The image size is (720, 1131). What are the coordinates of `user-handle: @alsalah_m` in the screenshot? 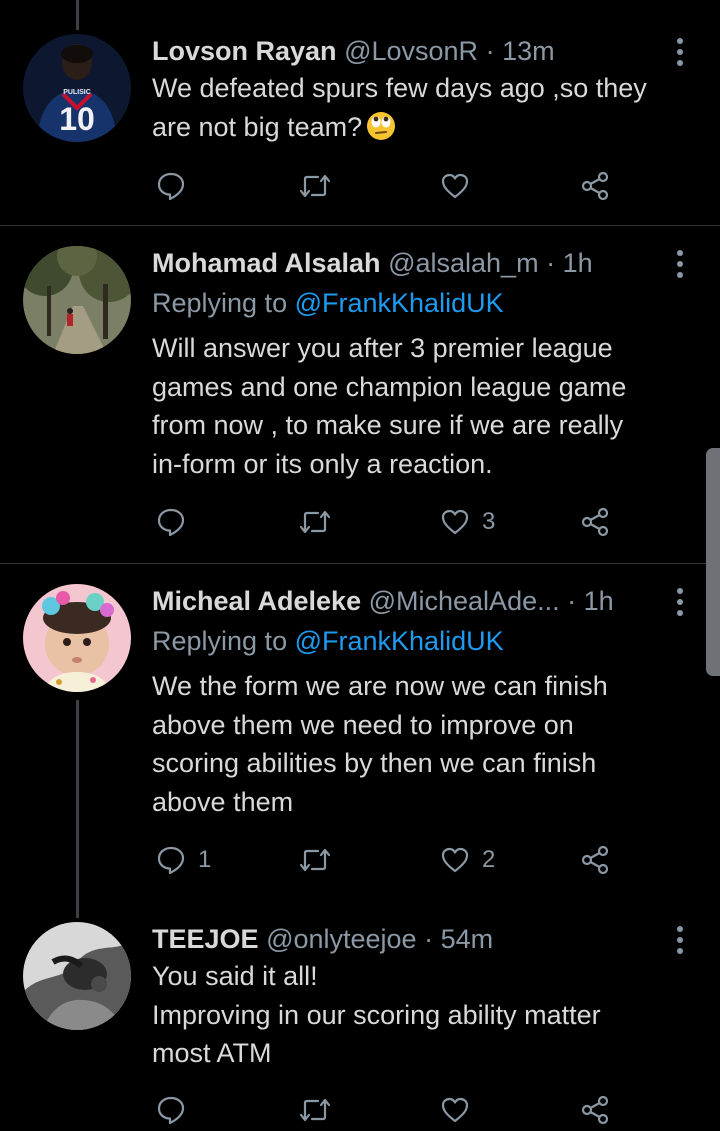 It's located at (463, 263).